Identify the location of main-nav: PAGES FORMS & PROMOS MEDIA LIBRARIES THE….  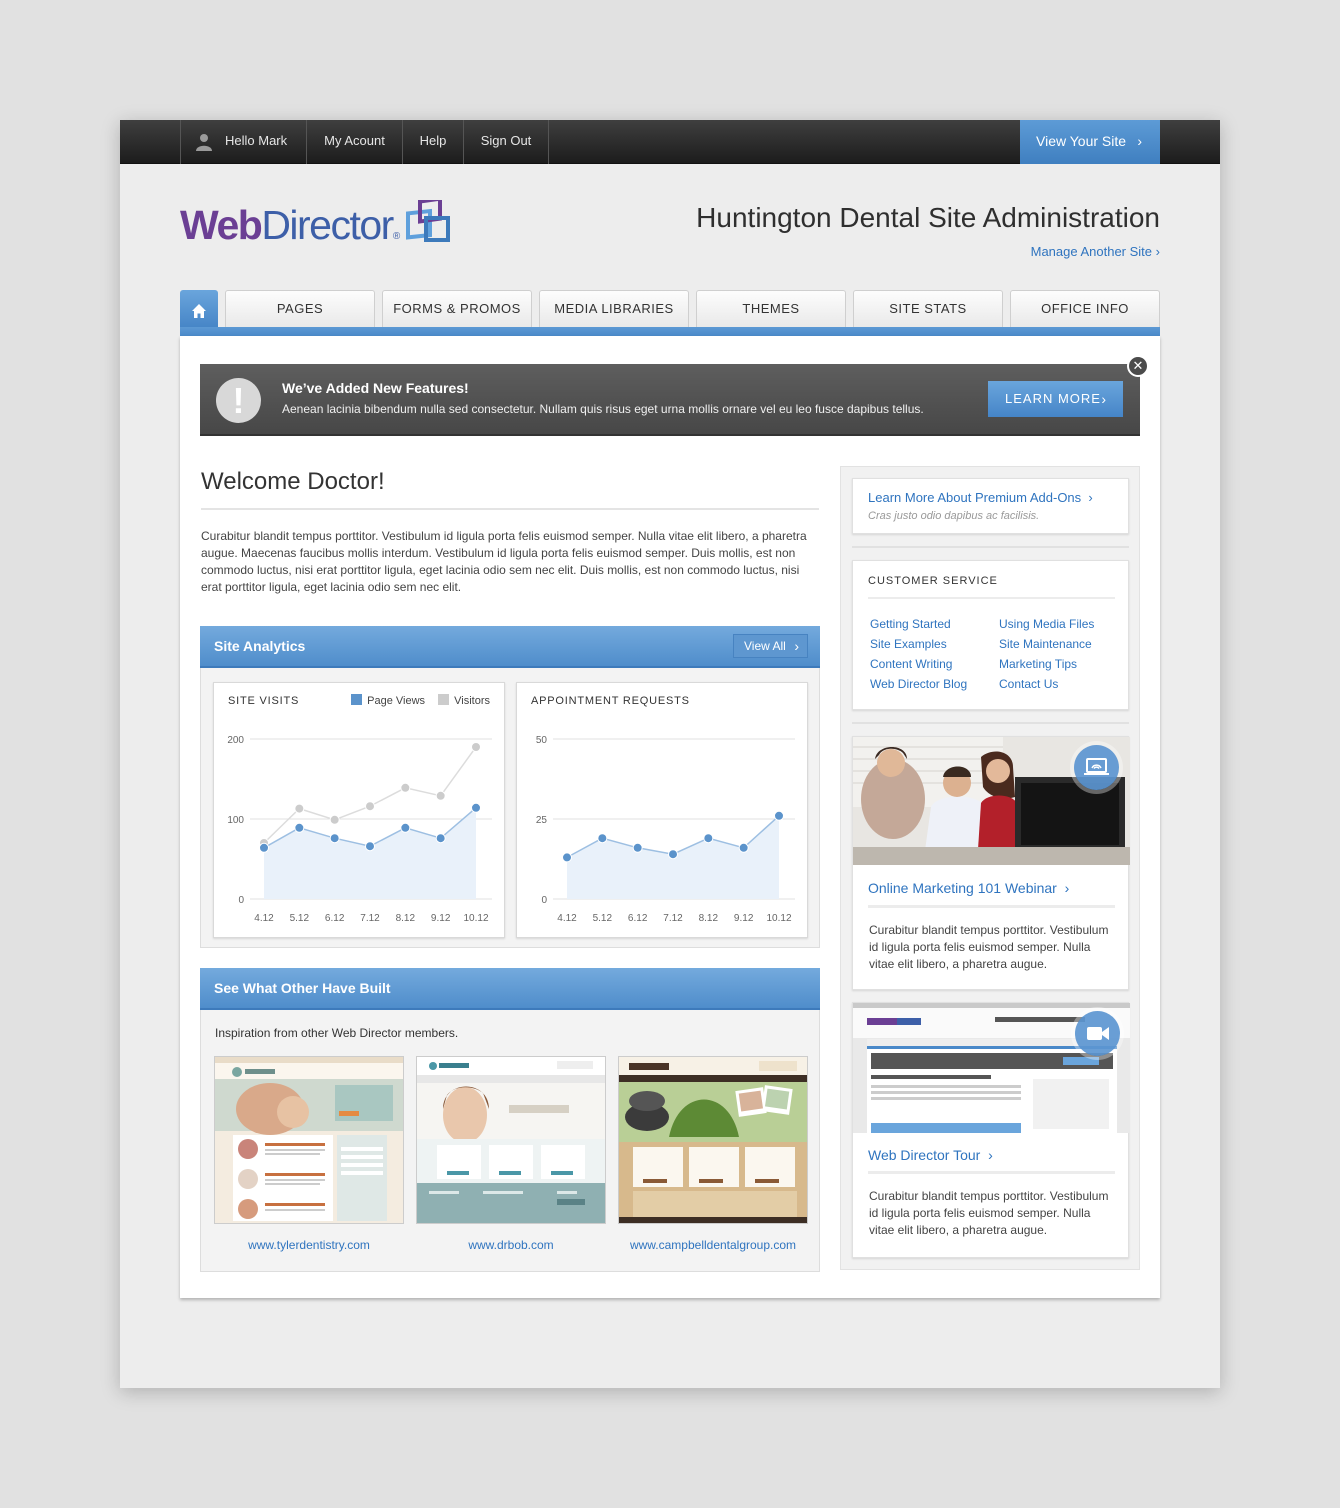
(670, 314).